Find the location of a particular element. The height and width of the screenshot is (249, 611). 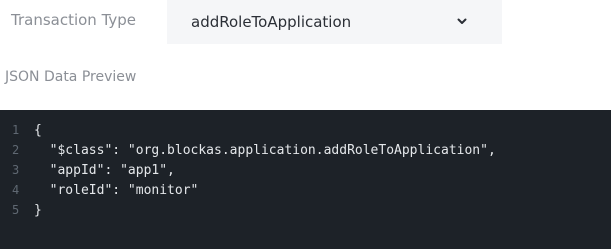

code-line-text: } is located at coordinates (38, 210).